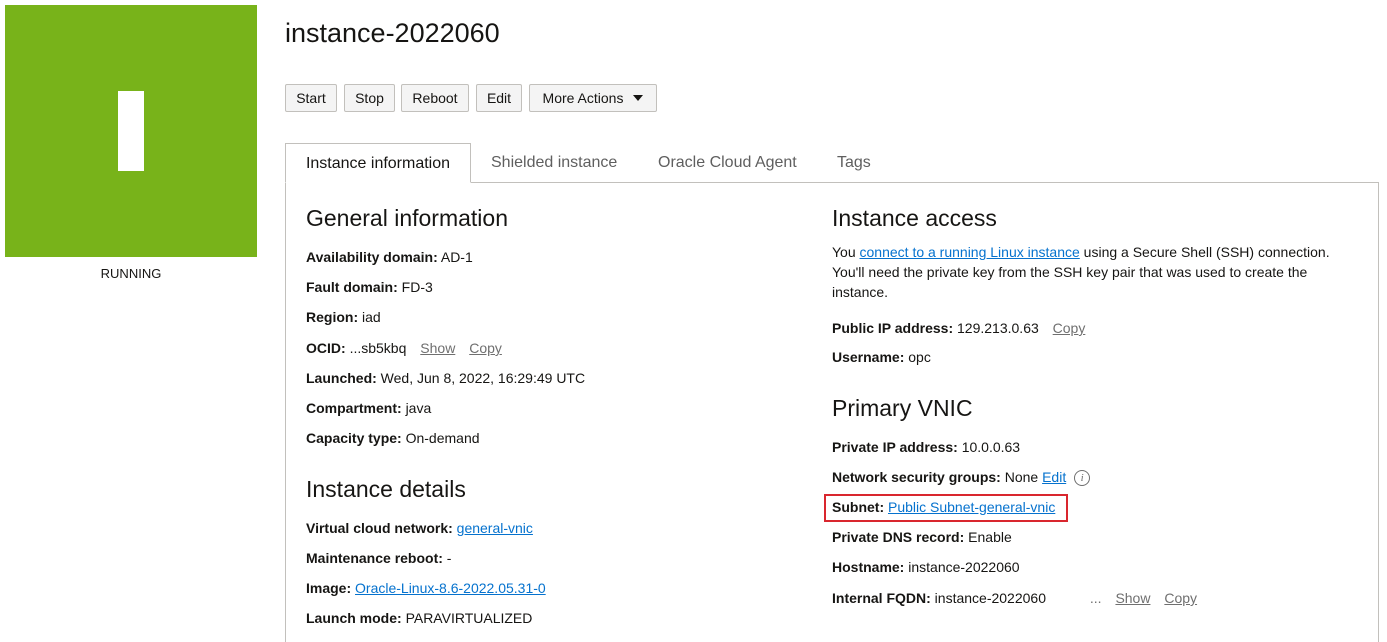  I want to click on public-ip-value: 129.213.0.63, so click(998, 328).